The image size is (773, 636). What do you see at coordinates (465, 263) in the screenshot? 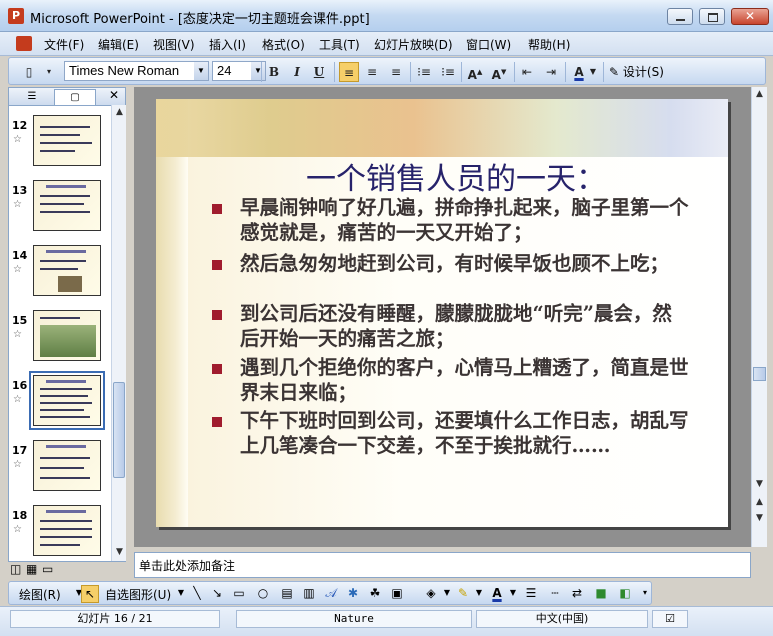
I see `bullet-text: 然后急匆匆地赶到公司，有时候早饭也顾不上吃；` at bounding box center [465, 263].